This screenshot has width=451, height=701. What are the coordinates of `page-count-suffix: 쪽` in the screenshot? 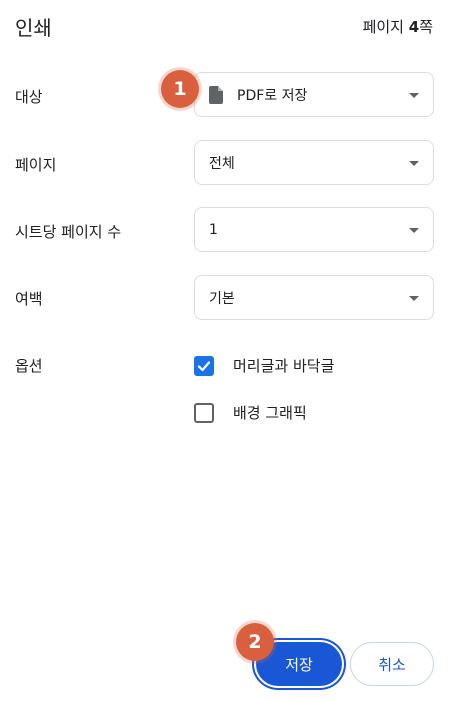 It's located at (426, 27).